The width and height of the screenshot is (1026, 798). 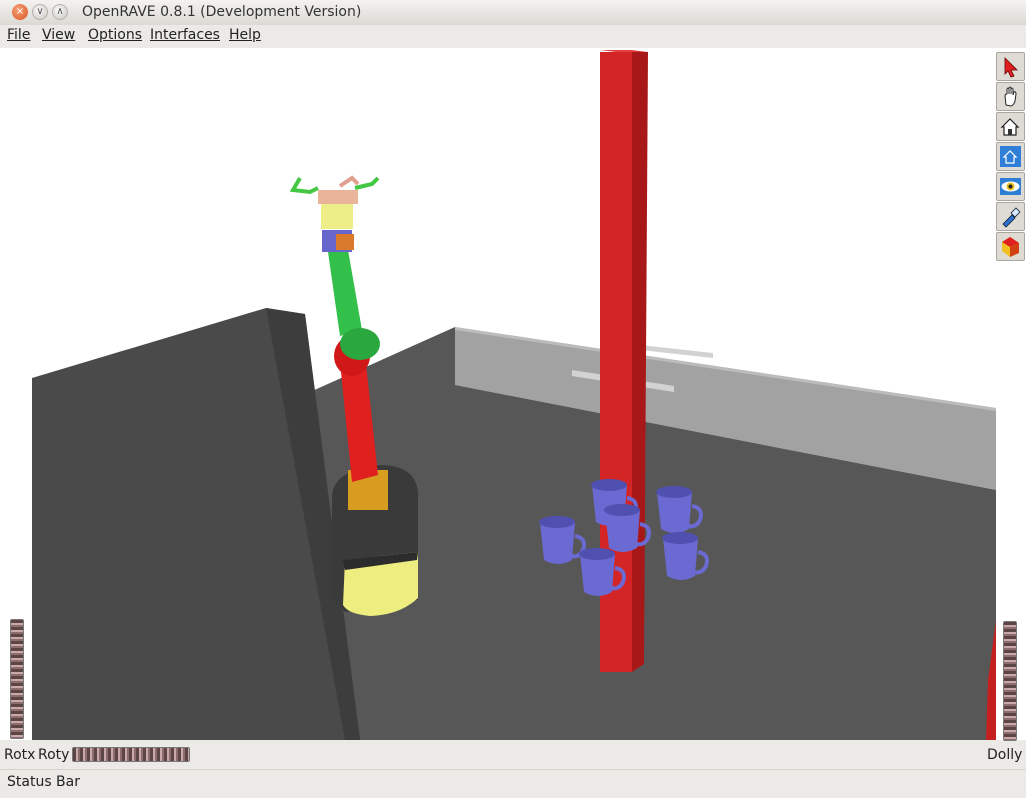 What do you see at coordinates (222, 12) in the screenshot?
I see `window-title: OpenRAVE 0.8.1 (Development Version)` at bounding box center [222, 12].